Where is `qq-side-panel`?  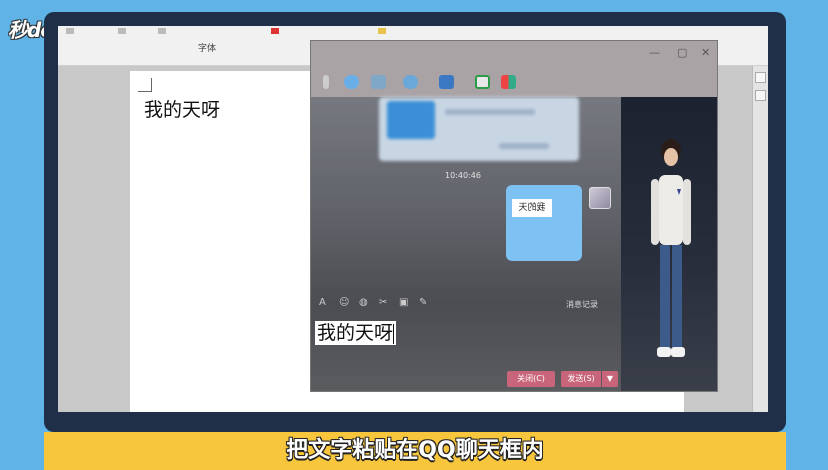
qq-side-panel is located at coordinates (669, 244).